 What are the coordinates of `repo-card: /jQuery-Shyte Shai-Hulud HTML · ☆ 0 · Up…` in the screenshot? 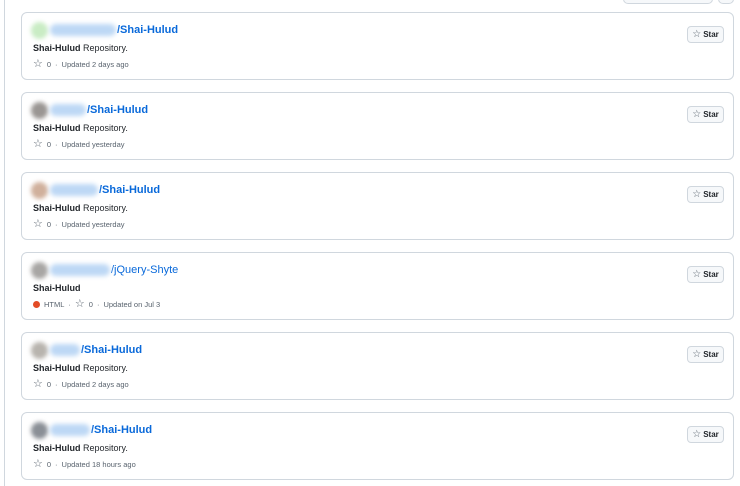 It's located at (377, 286).